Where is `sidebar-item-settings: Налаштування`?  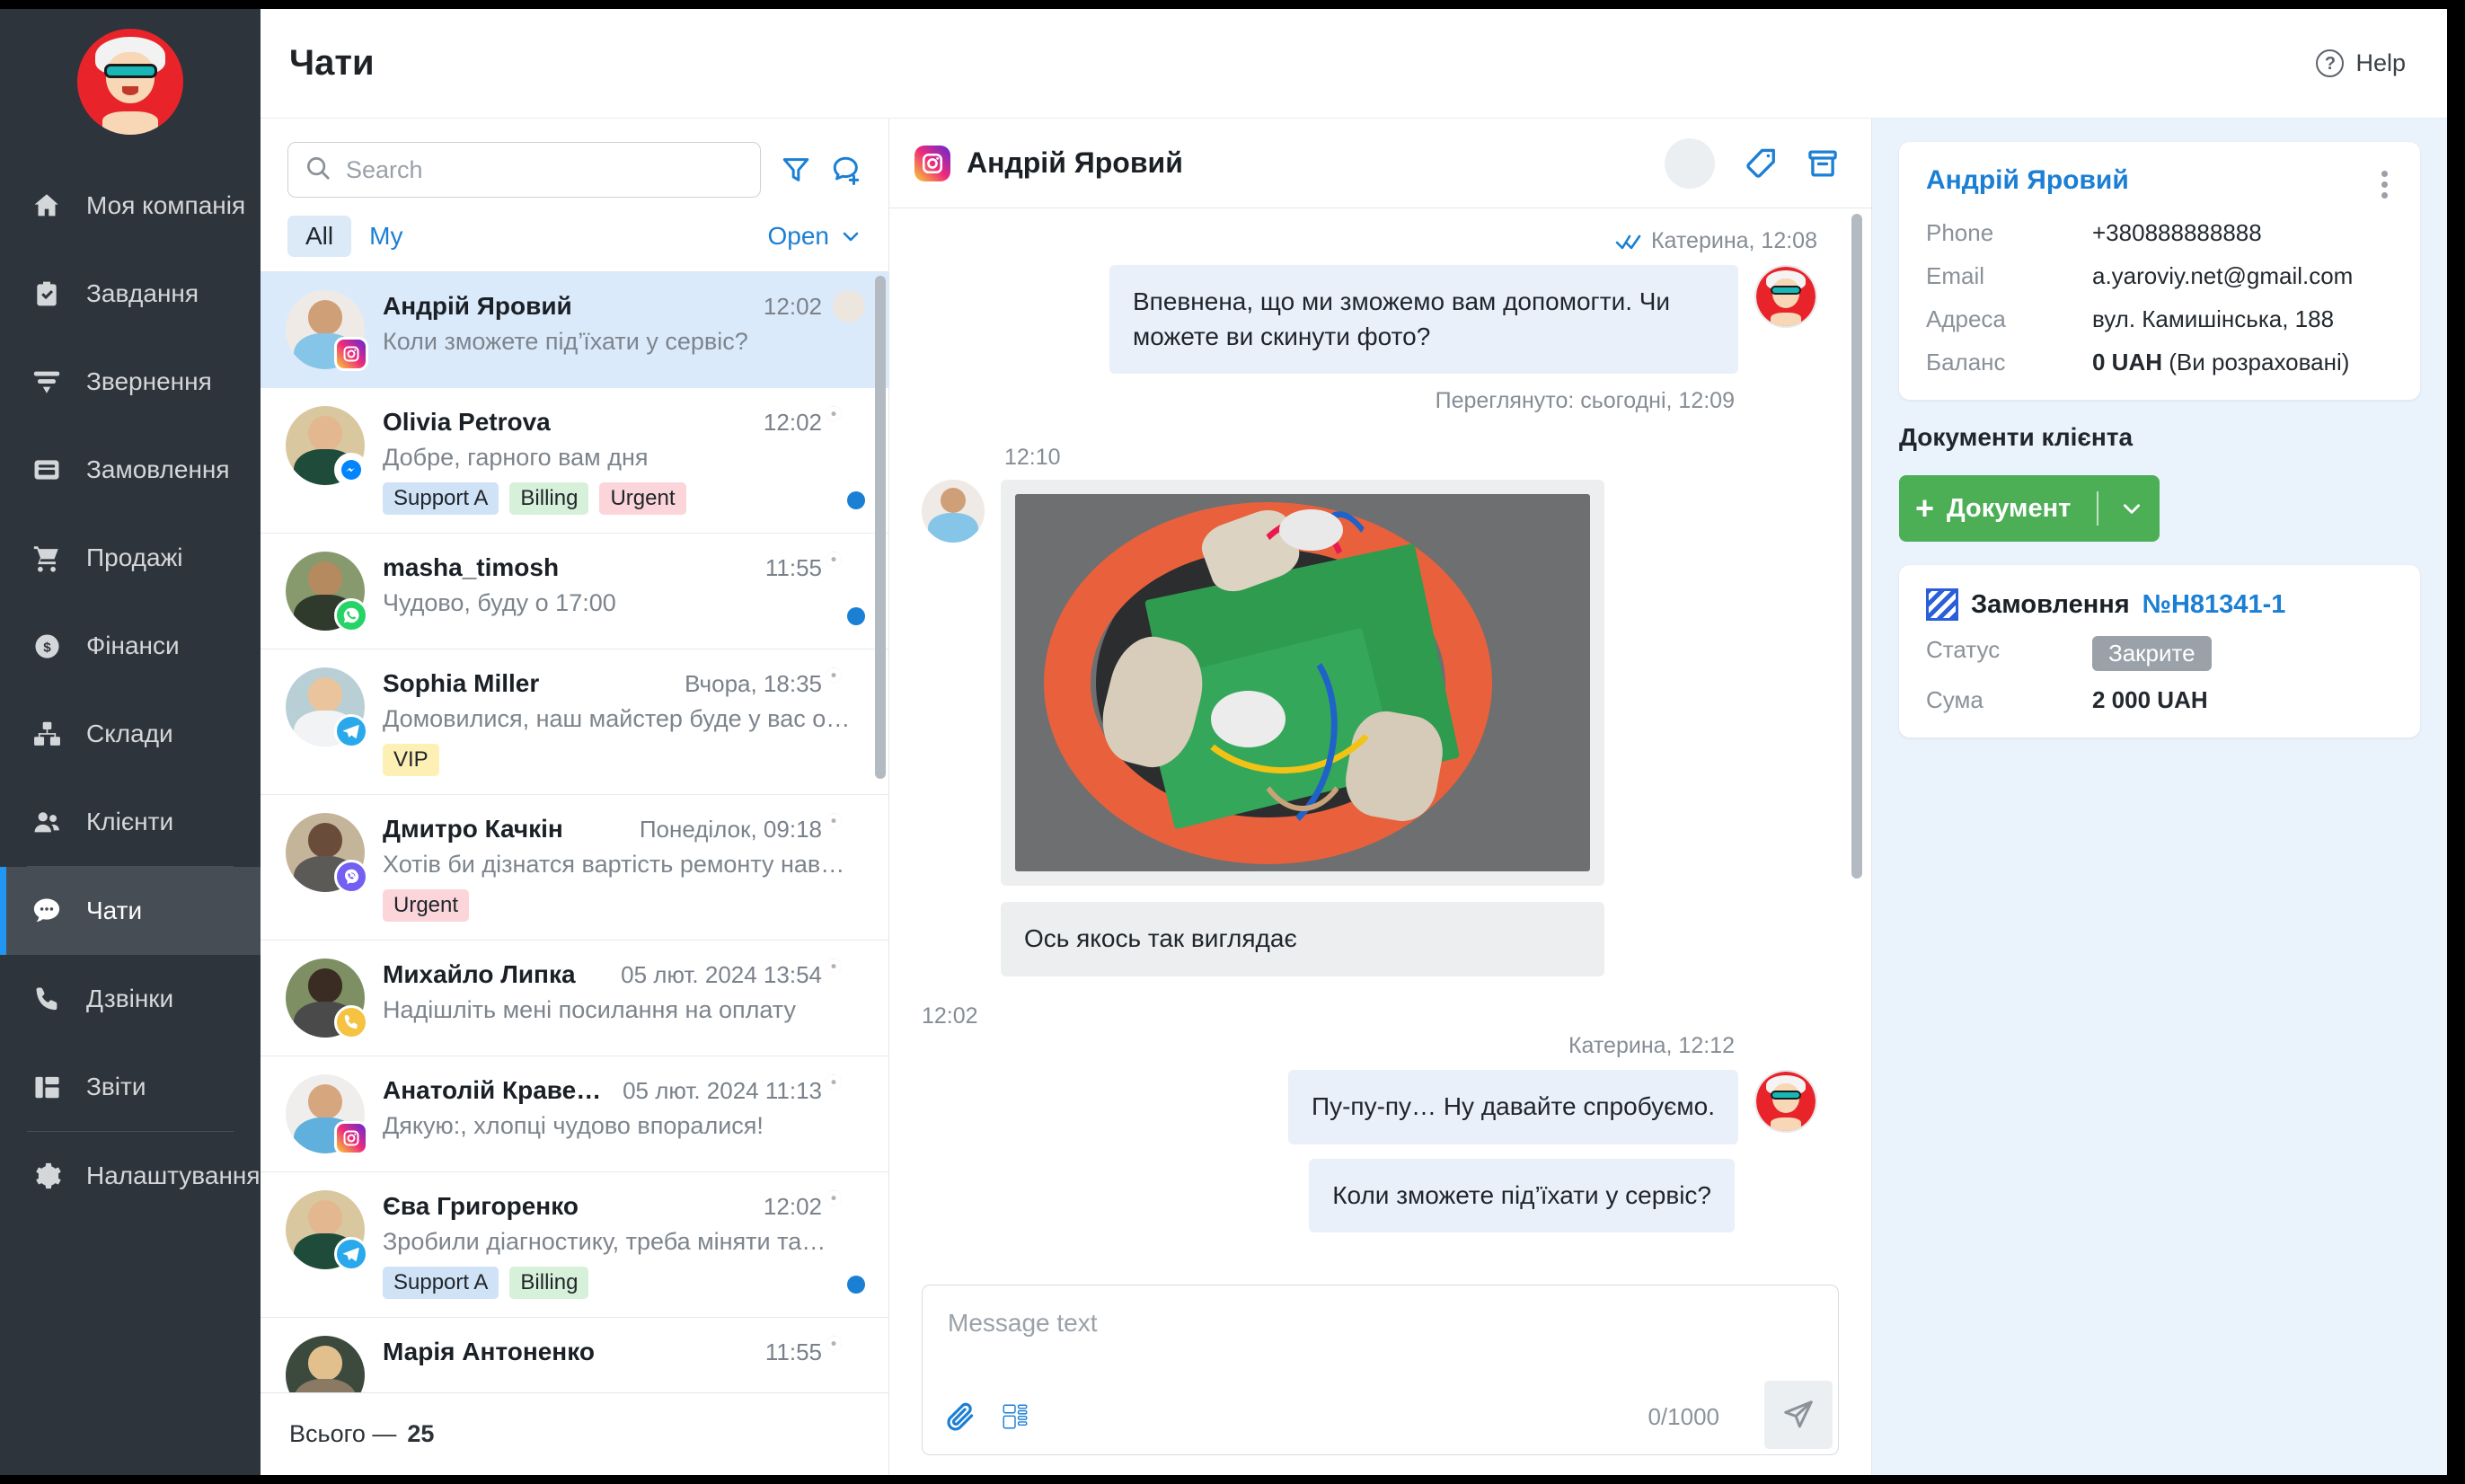 sidebar-item-settings: Налаштування is located at coordinates (130, 1176).